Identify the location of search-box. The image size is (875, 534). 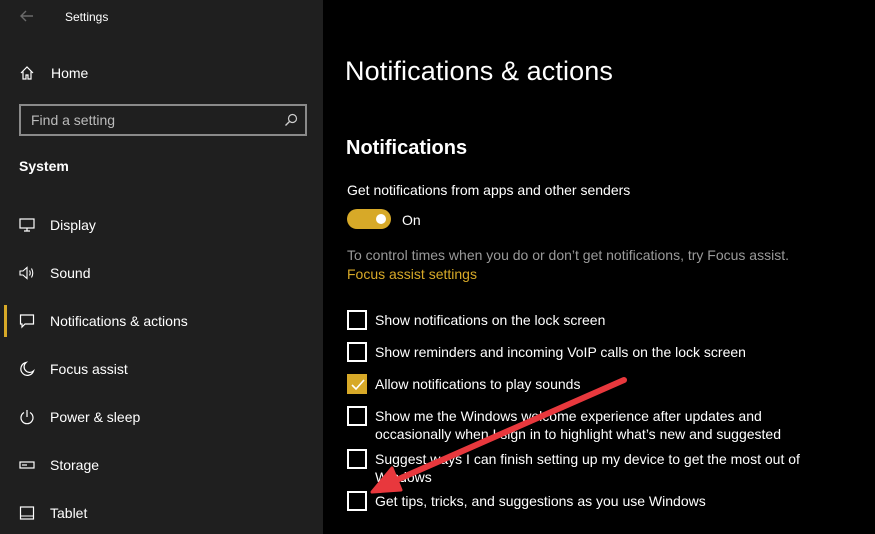
(163, 120).